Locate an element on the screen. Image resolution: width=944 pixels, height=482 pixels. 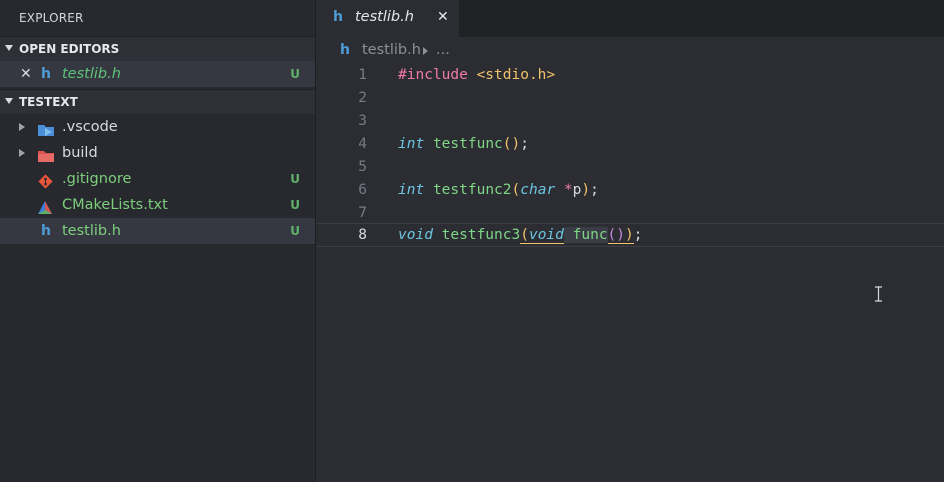
code-line: 1 #include <stdio.h> is located at coordinates (630, 75).